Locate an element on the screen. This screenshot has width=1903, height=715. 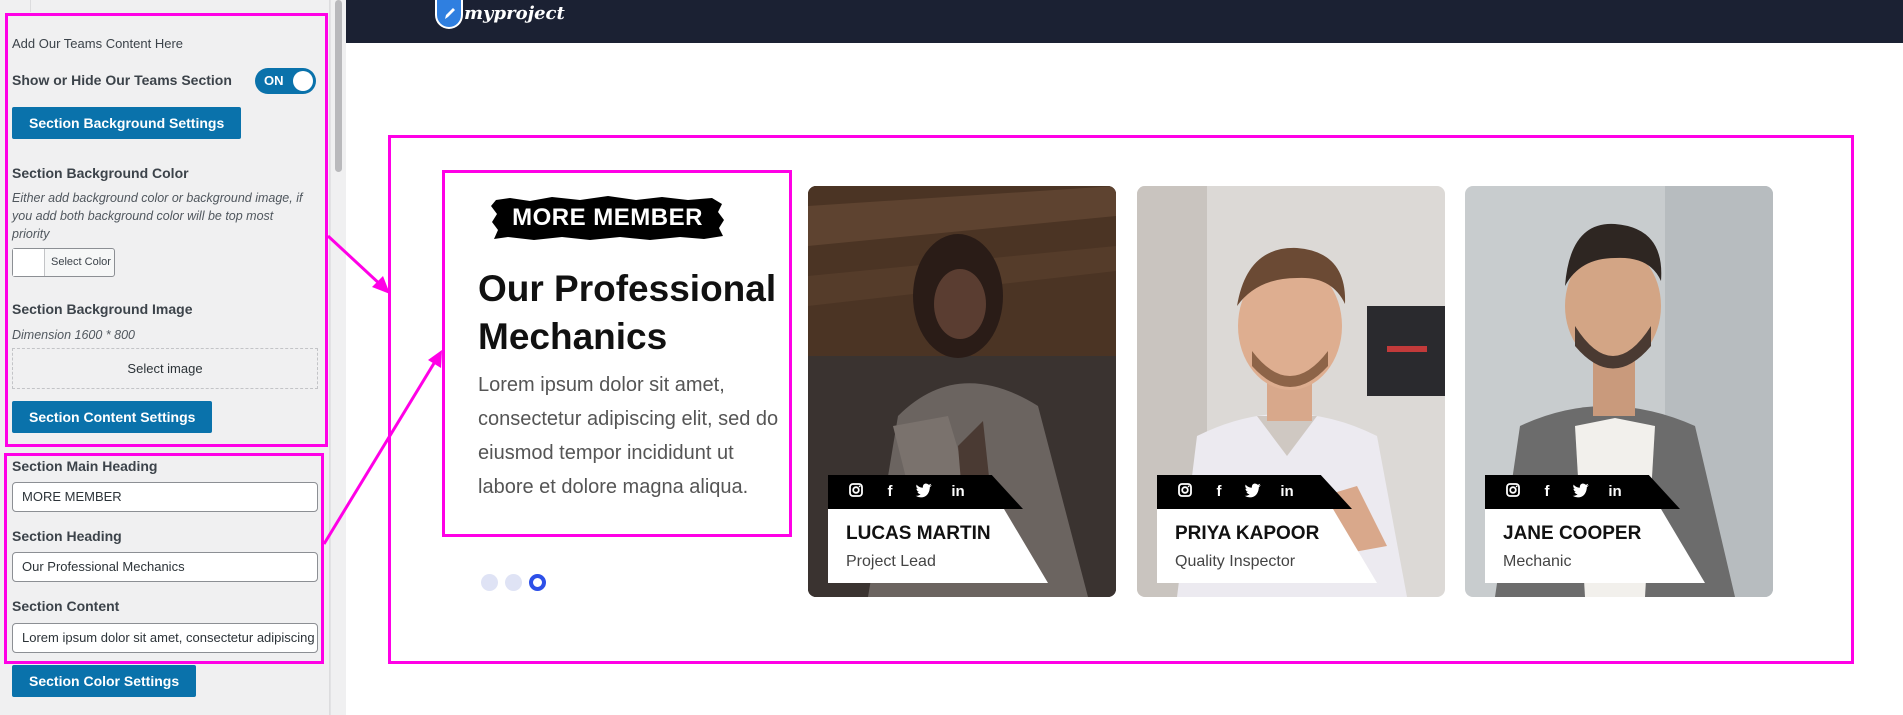
annotation-arrows is located at coordinates (382, 389).